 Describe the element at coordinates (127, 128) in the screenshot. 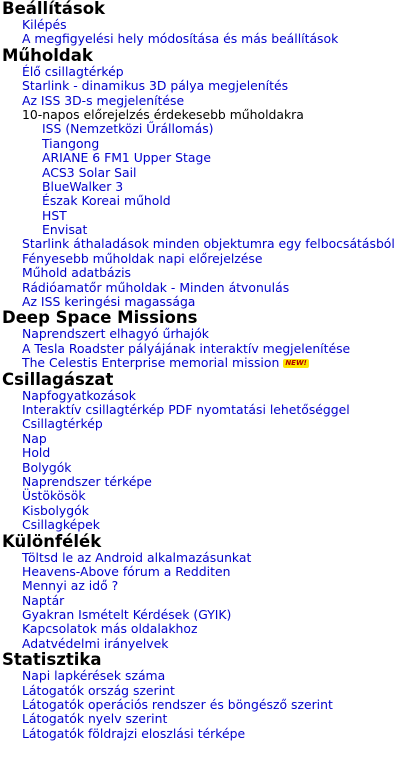

I see `satellite-iss-link: ISS (Nemzetközi Űrállomás)` at that location.